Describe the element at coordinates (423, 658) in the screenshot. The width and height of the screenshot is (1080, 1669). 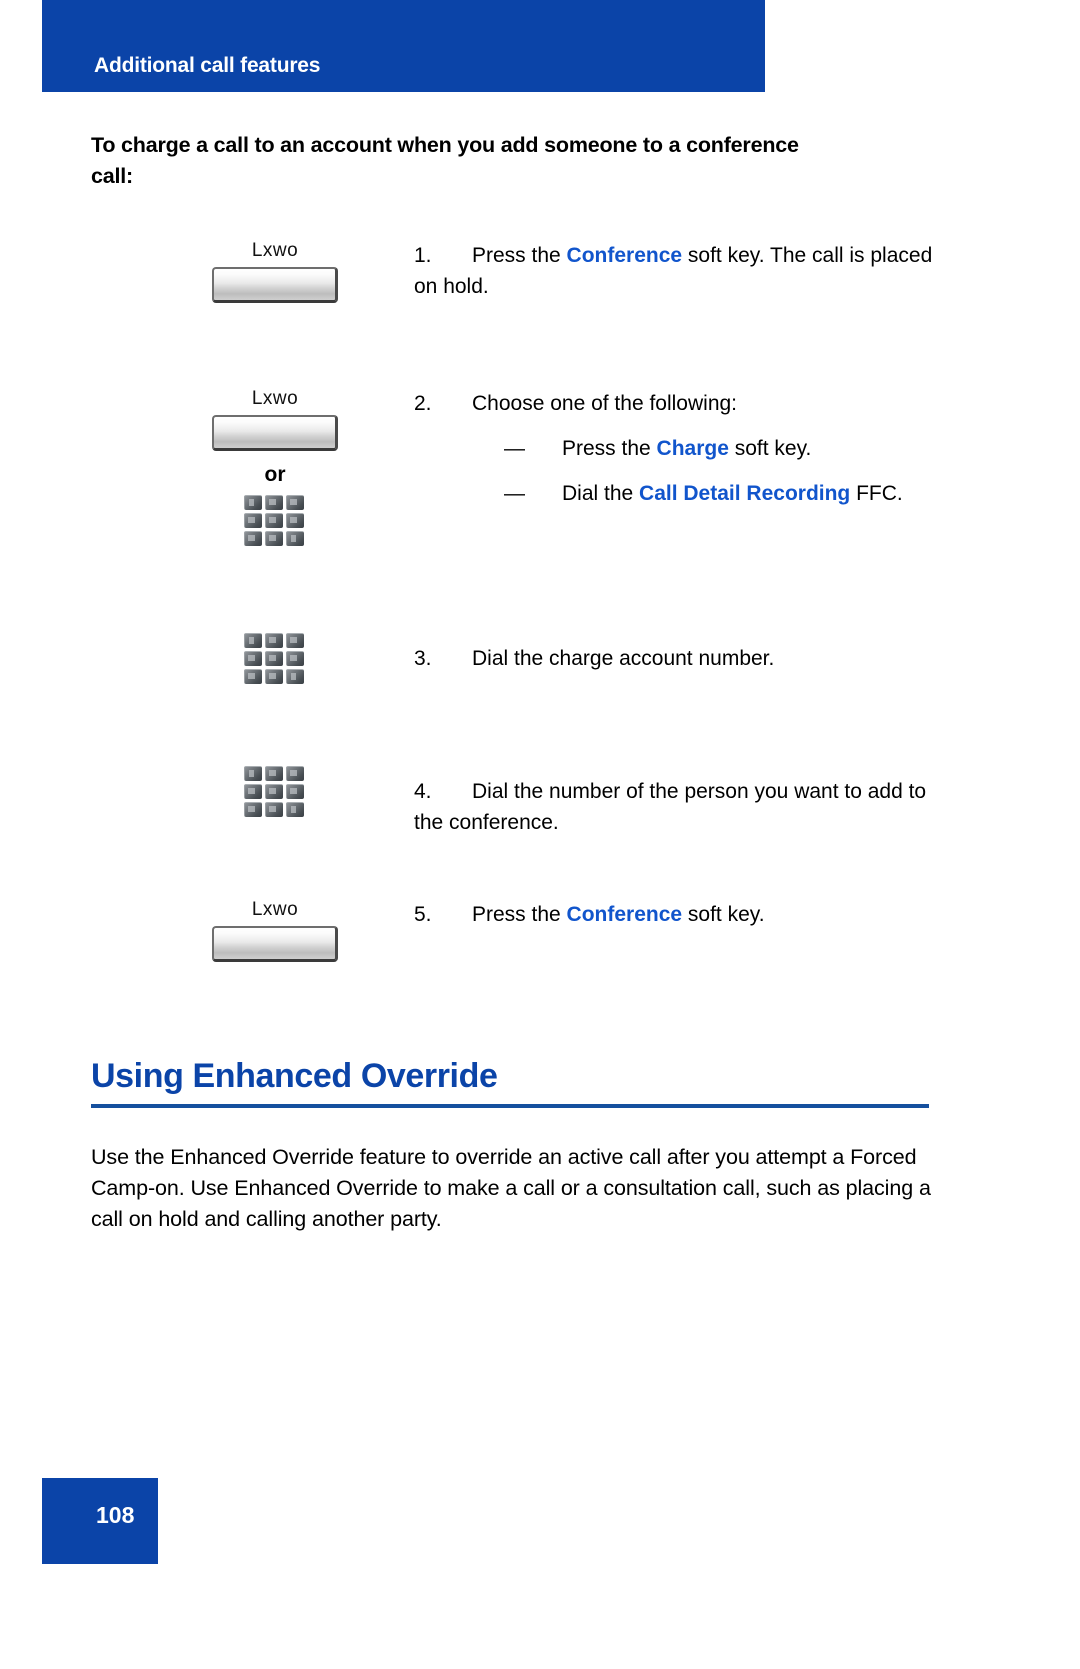
I see `step-3-number: 3.` at that location.